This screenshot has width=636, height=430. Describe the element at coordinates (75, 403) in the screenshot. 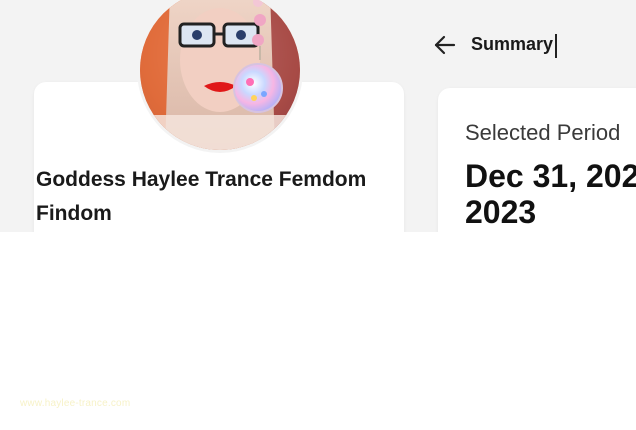

I see `watermark: www.haylee-trance.com` at that location.